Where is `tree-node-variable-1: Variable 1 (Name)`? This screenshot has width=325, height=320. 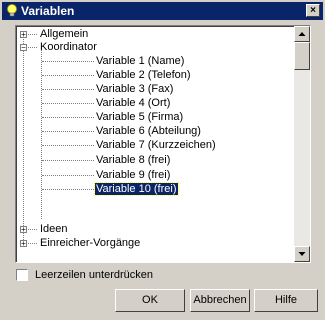
tree-node-variable-1: Variable 1 (Name) is located at coordinates (140, 61).